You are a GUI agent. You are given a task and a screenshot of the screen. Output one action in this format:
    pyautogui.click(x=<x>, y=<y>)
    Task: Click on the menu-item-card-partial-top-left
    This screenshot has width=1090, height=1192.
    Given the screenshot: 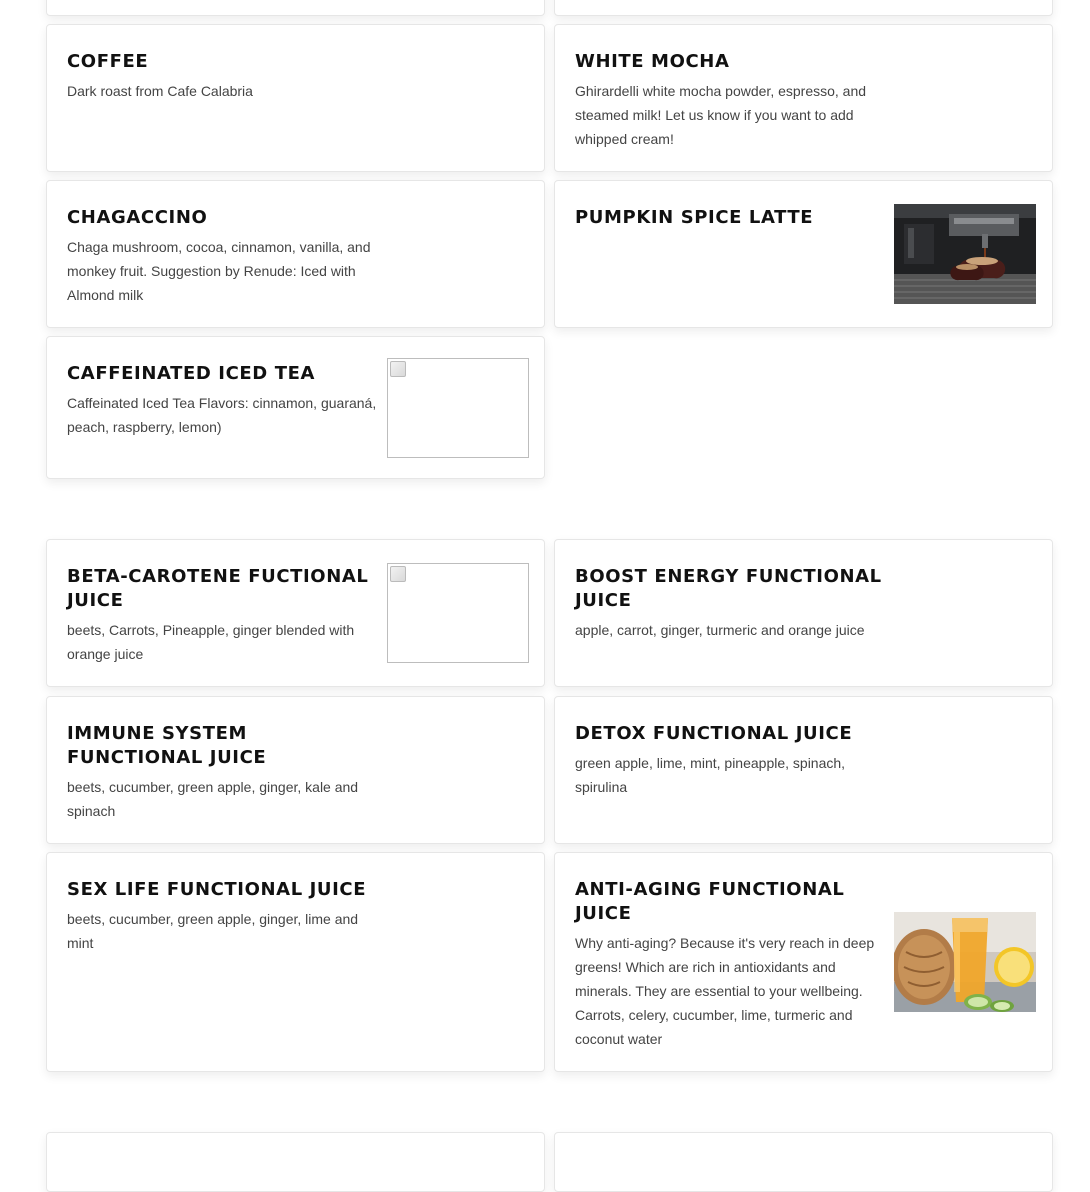 What is the action you would take?
    pyautogui.click(x=295, y=8)
    